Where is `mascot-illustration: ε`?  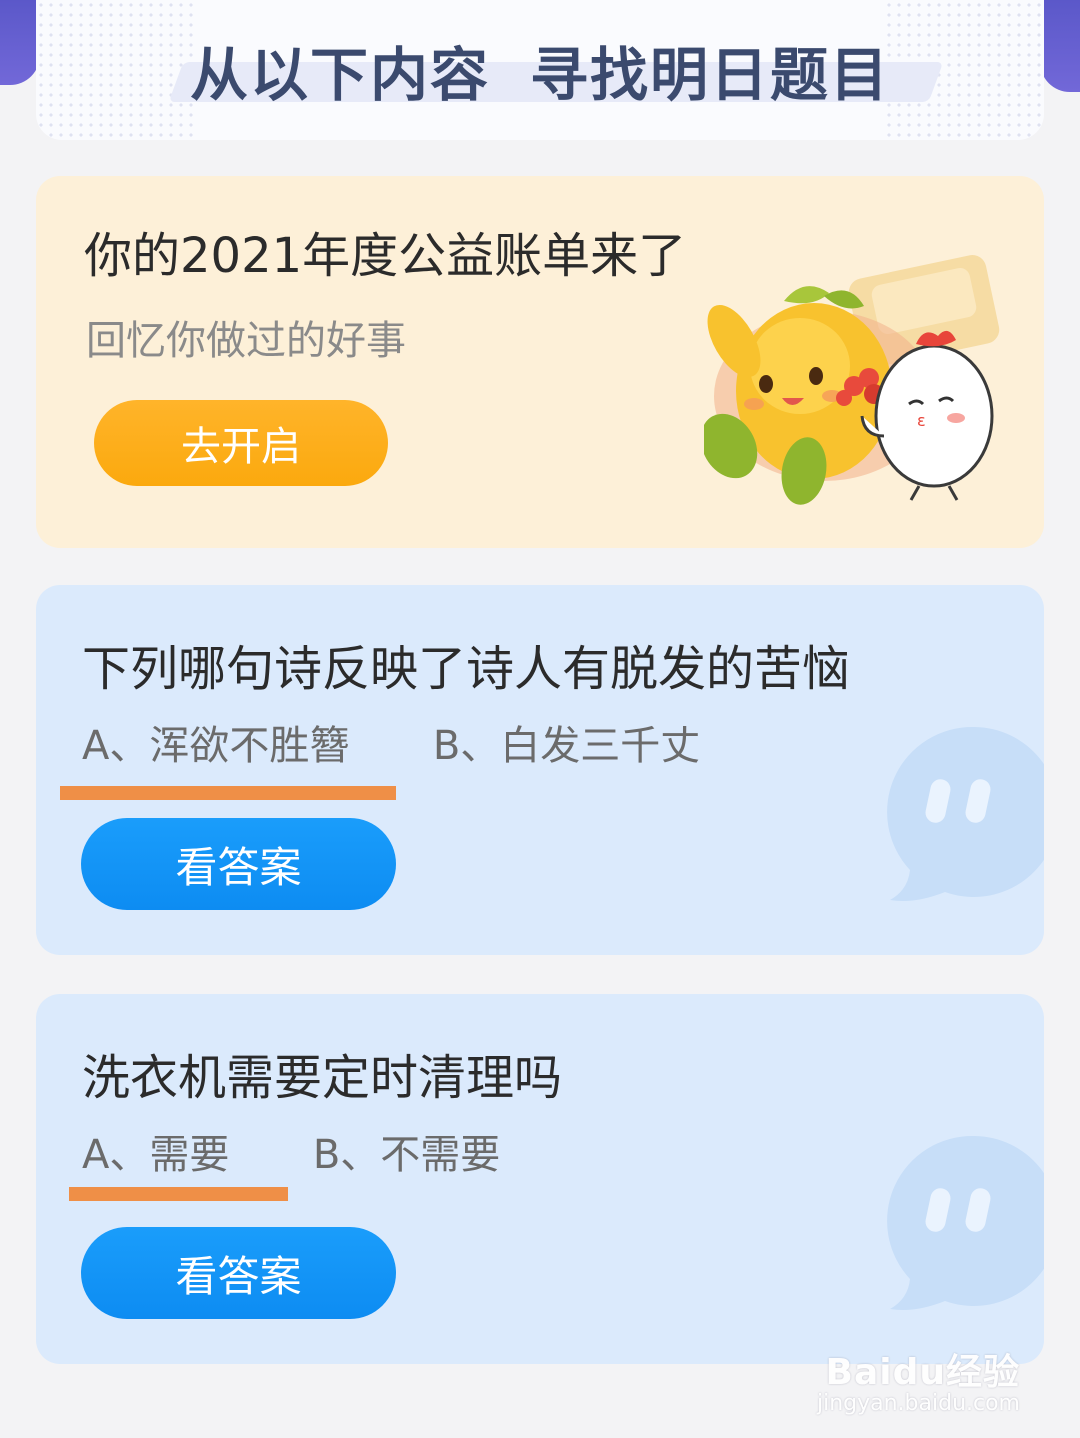 mascot-illustration: ε is located at coordinates (852, 380).